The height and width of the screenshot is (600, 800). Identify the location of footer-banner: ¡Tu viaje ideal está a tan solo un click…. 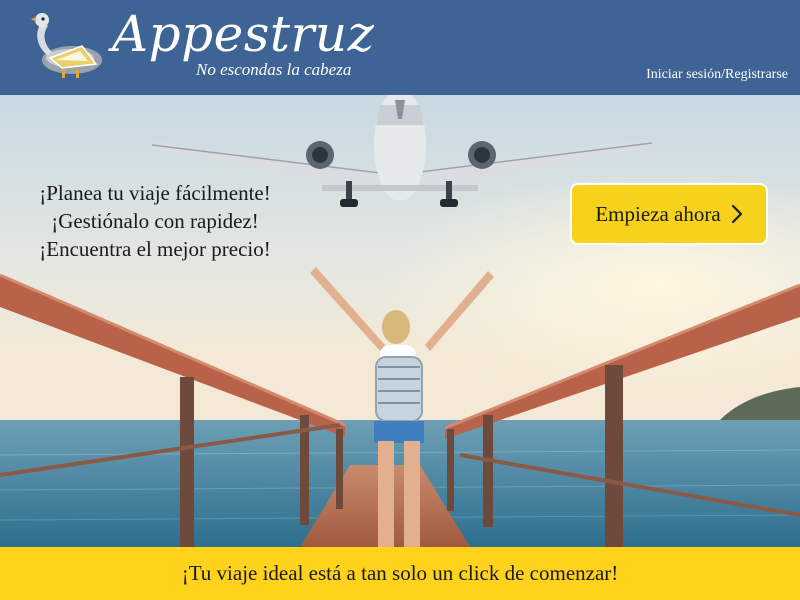
(400, 573).